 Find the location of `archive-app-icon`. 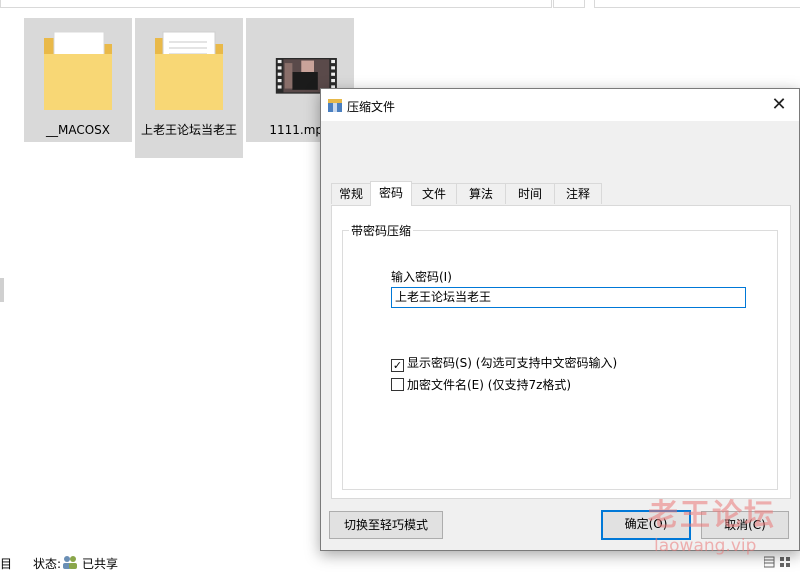

archive-app-icon is located at coordinates (335, 105).